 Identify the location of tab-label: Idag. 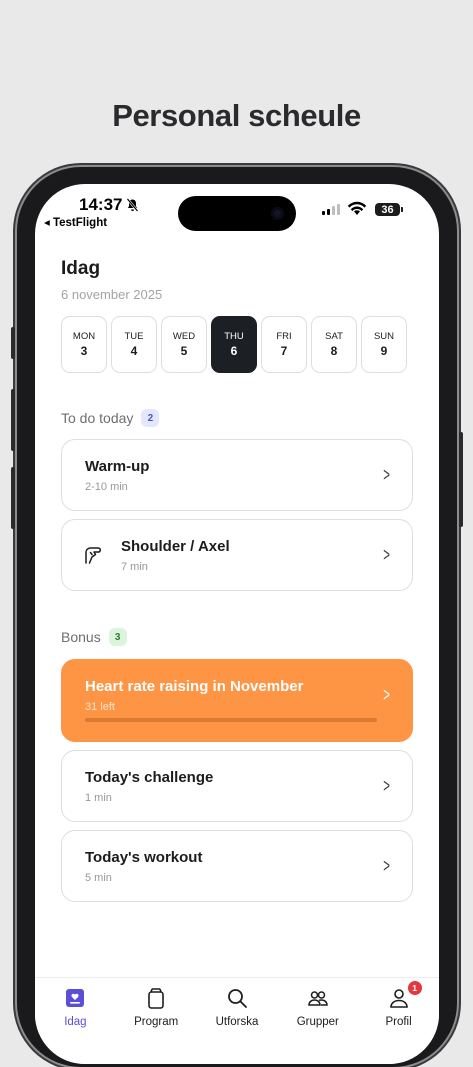
(75, 1022).